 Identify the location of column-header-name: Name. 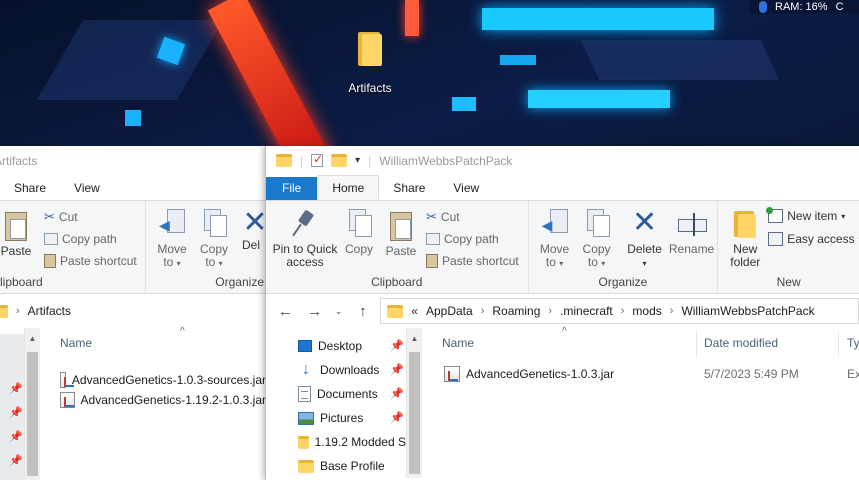
(458, 343).